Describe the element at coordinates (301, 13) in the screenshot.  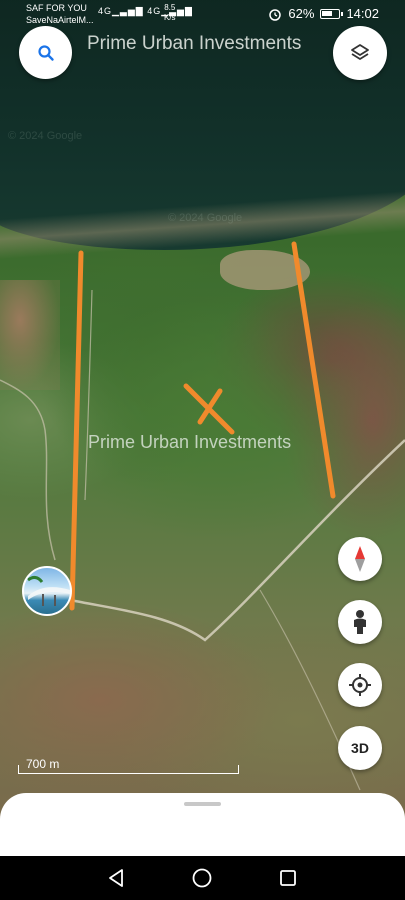
I see `battery-percent: 62%` at that location.